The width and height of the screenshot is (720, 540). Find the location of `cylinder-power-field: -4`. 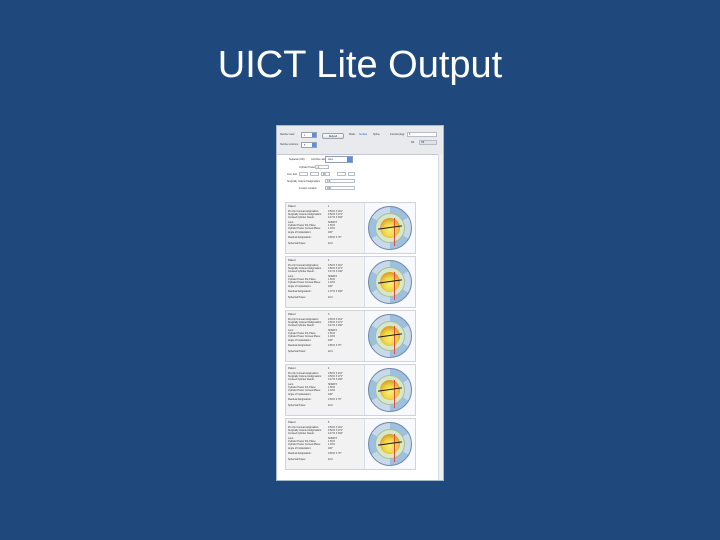

cylinder-power-field: -4 is located at coordinates (322, 167).